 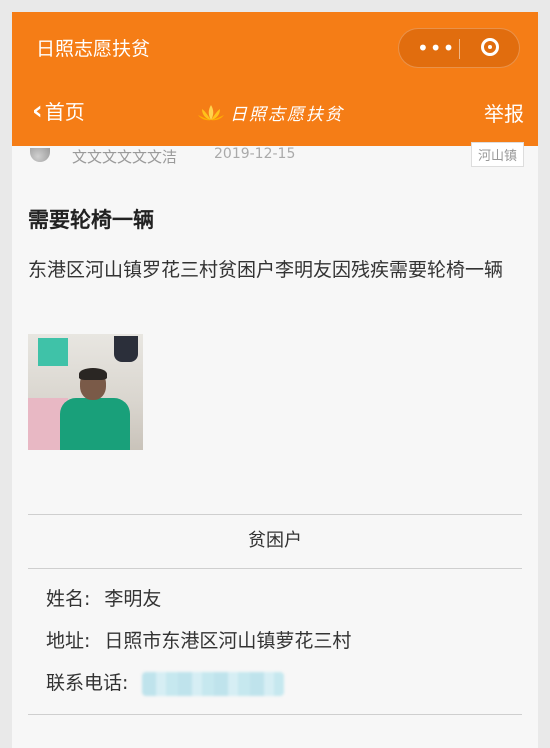 What do you see at coordinates (37, 110) in the screenshot?
I see `chevron-left-icon: ‹` at bounding box center [37, 110].